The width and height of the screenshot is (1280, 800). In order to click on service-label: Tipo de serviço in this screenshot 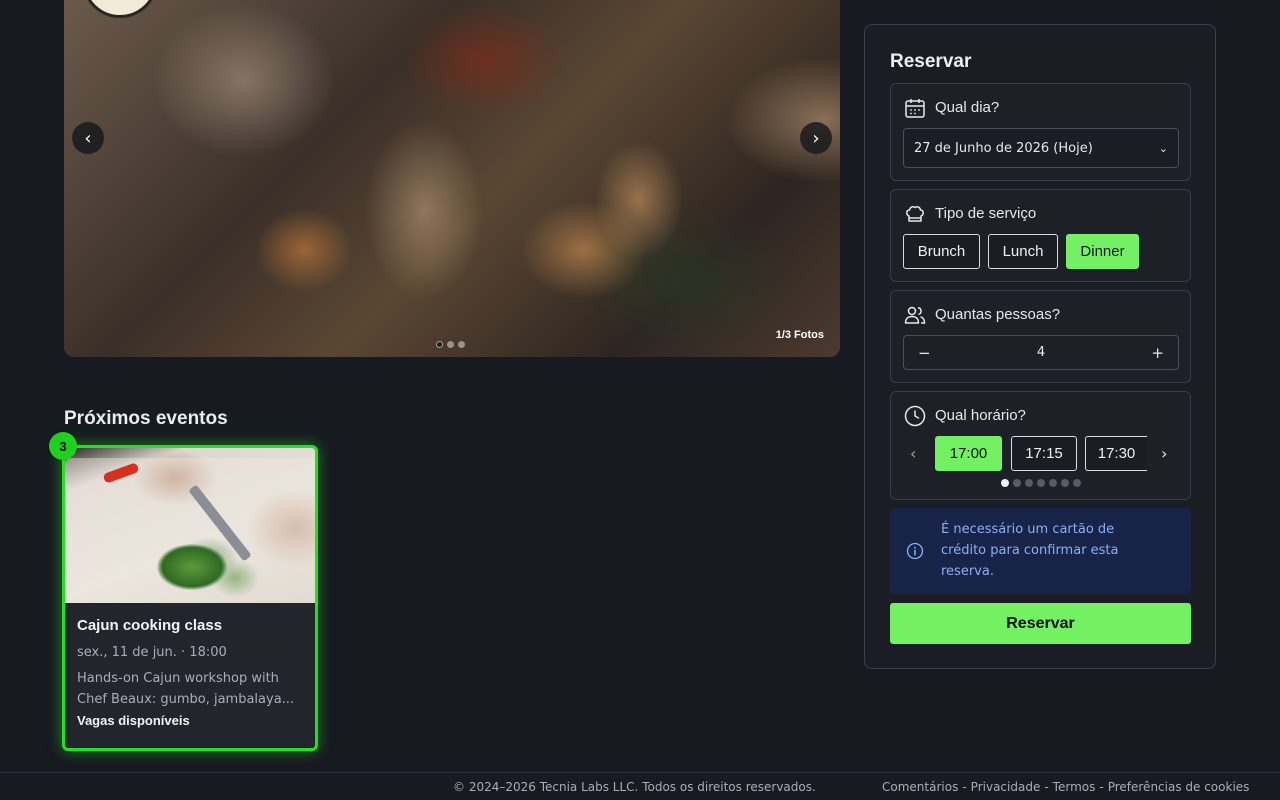, I will do `click(986, 213)`.